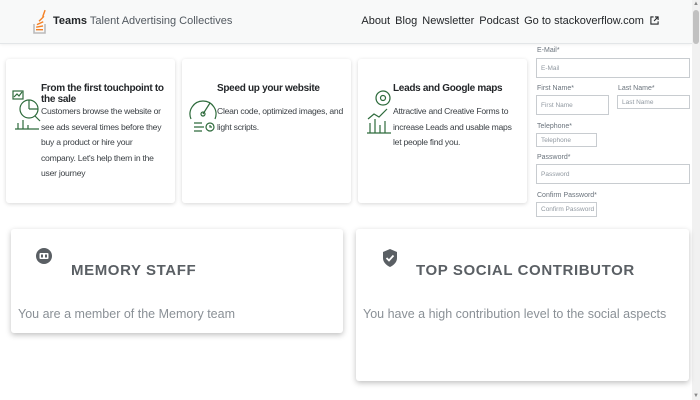 This screenshot has height=400, width=700. I want to click on confirm-password-label: Confirm Password*, so click(567, 195).